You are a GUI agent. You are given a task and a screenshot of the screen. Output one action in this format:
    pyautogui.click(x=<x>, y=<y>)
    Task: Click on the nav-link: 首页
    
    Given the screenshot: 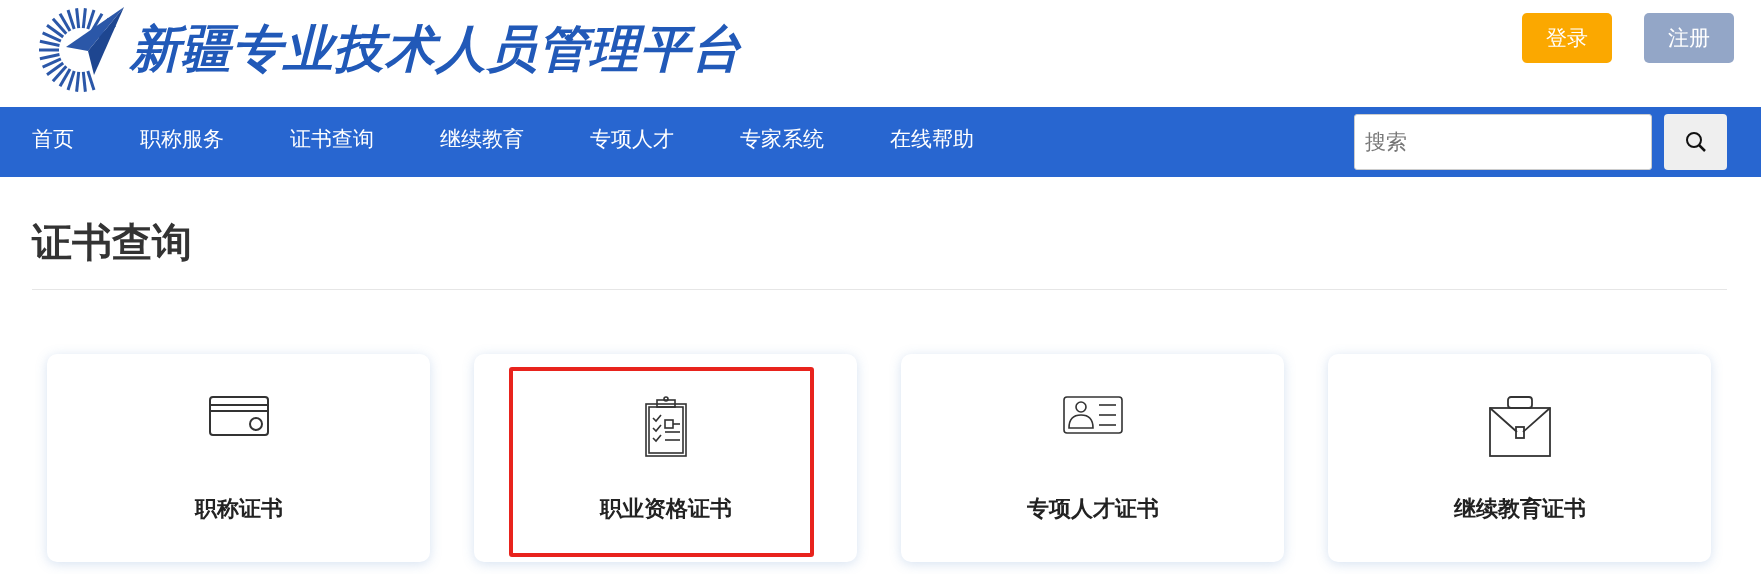 What is the action you would take?
    pyautogui.click(x=53, y=139)
    